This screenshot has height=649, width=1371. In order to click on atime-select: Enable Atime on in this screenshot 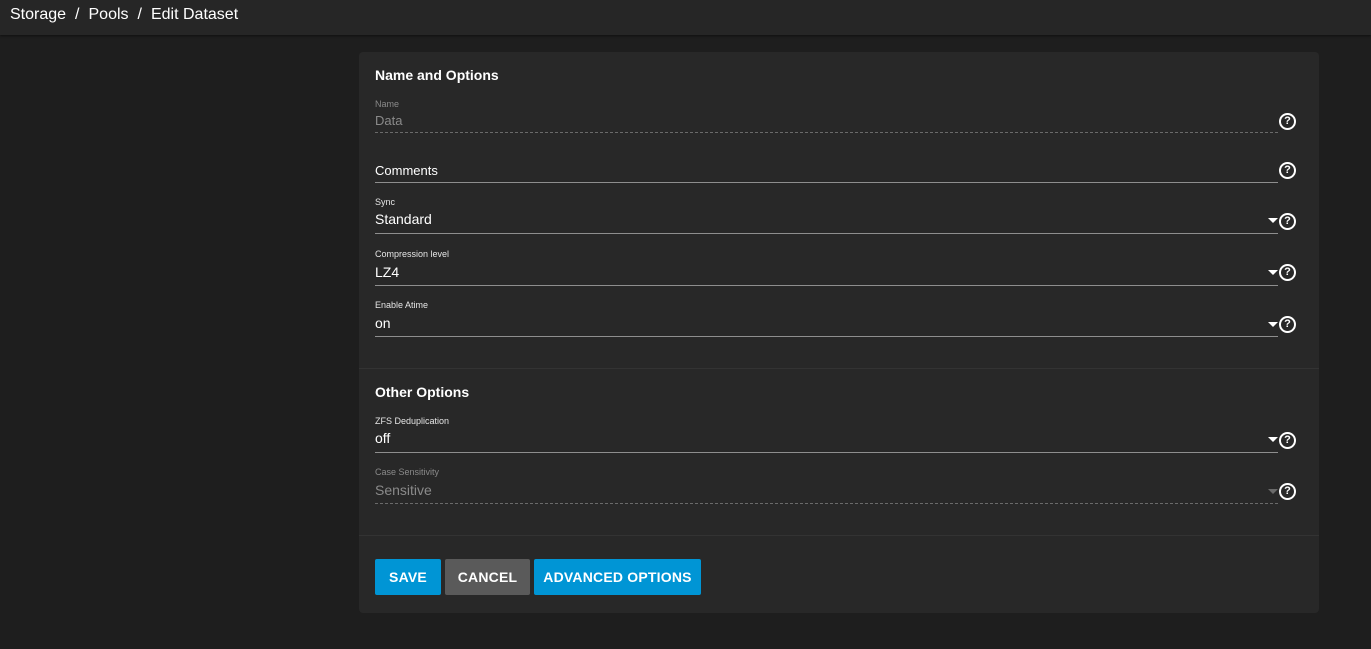, I will do `click(826, 319)`.